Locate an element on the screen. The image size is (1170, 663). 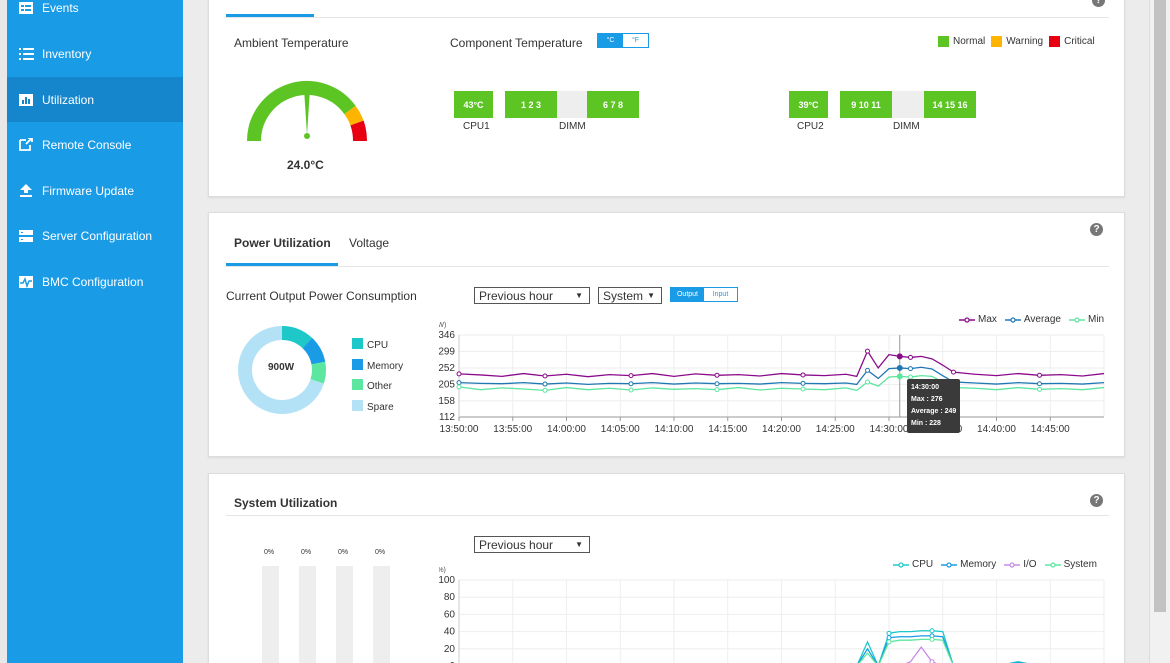
dimm-group-2: 6 7 8 is located at coordinates (613, 104).